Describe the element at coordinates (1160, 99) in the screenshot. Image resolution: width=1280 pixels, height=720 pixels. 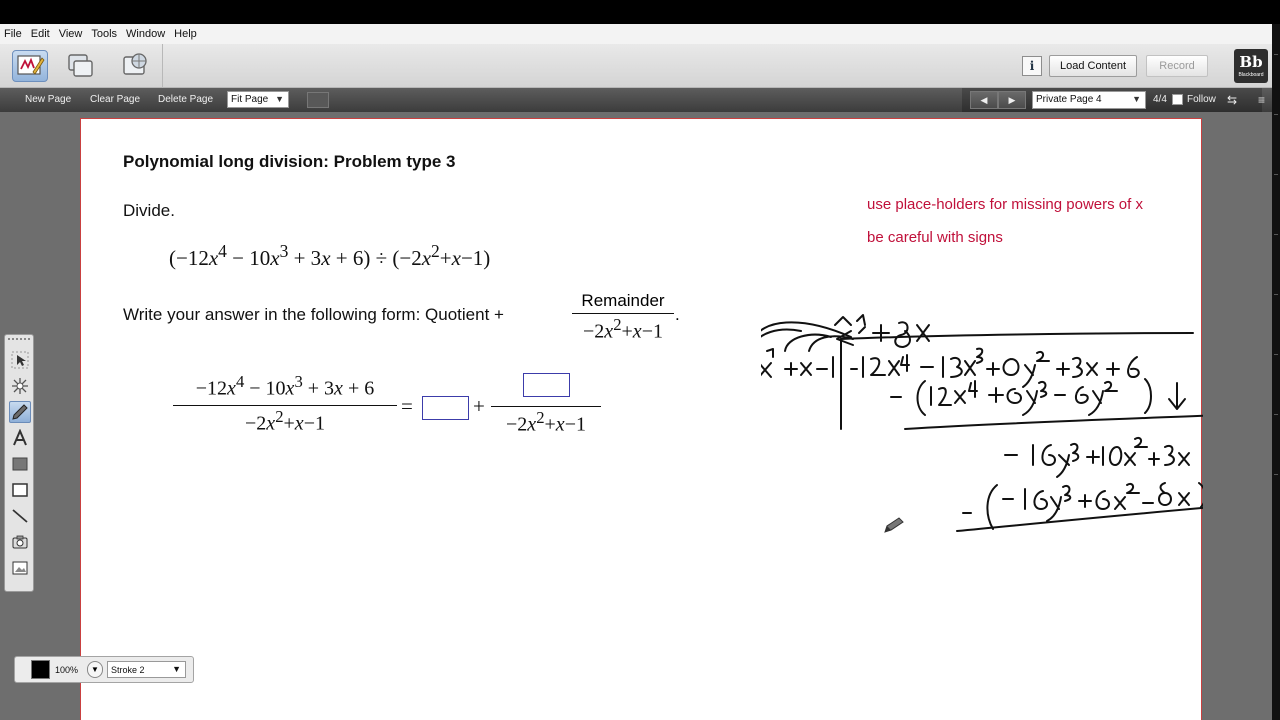
I see `page-count: 4/4` at that location.